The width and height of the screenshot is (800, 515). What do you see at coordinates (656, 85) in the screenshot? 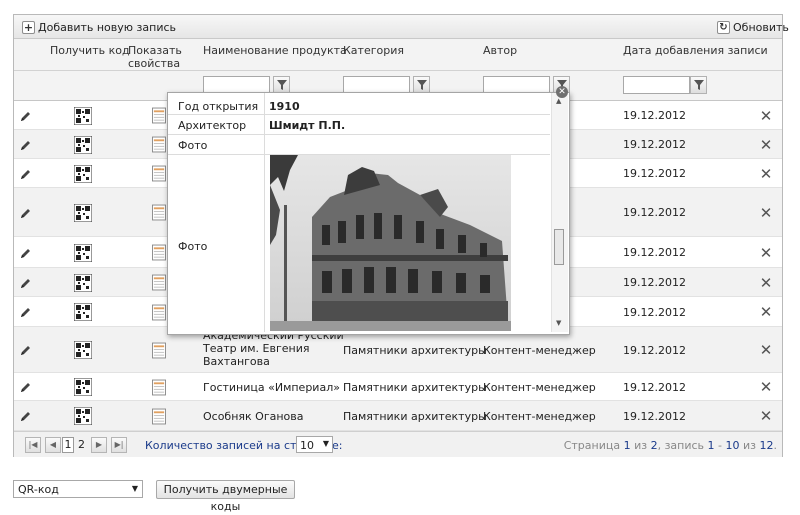
I see `filter-date-input` at bounding box center [656, 85].